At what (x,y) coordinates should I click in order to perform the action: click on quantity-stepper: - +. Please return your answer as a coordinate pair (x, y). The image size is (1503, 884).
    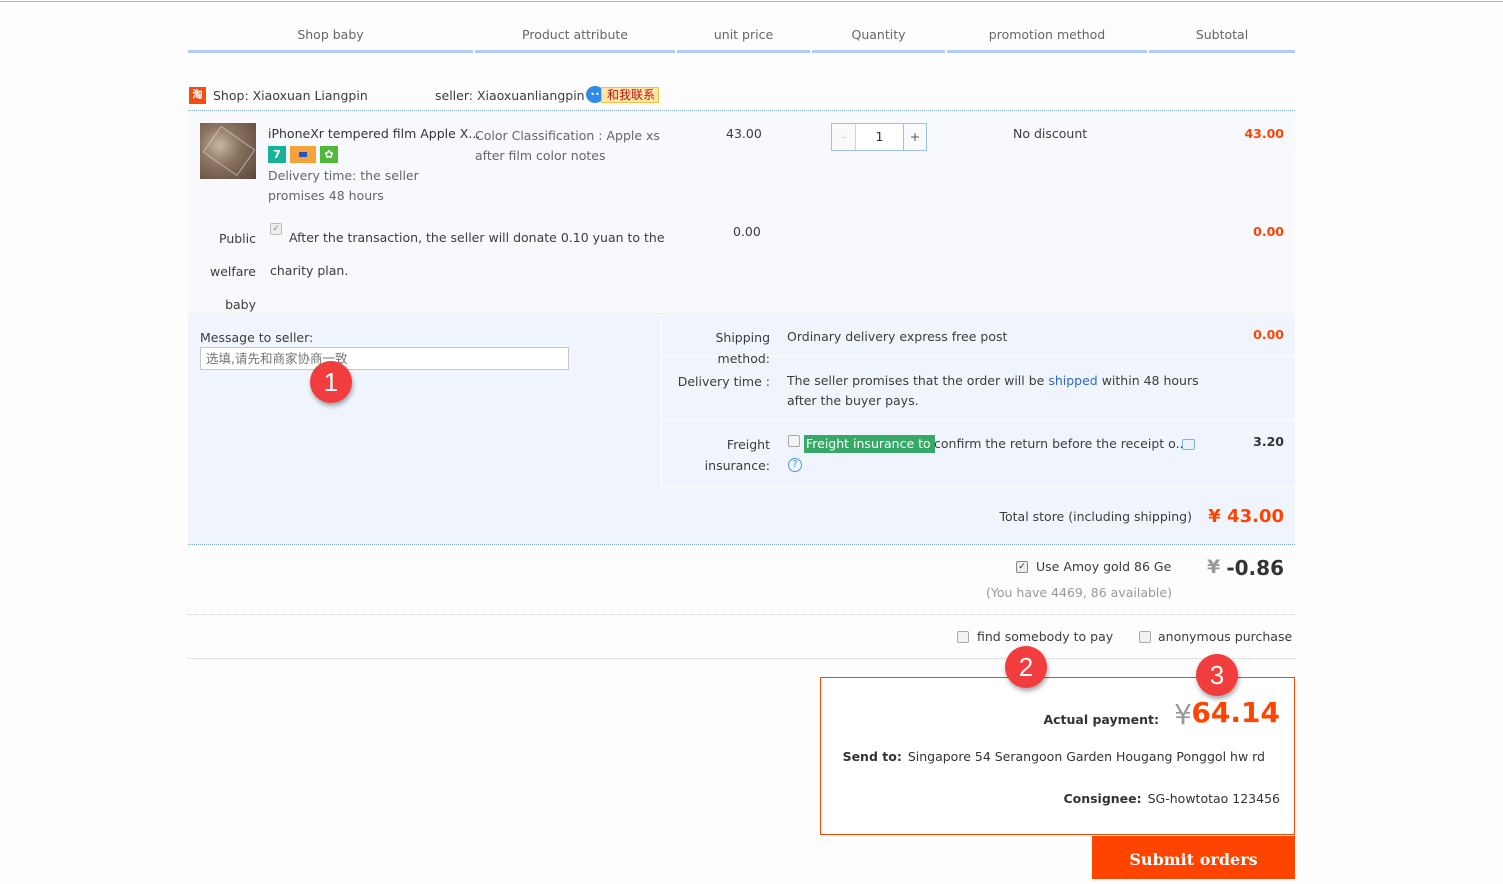
    Looking at the image, I should click on (879, 137).